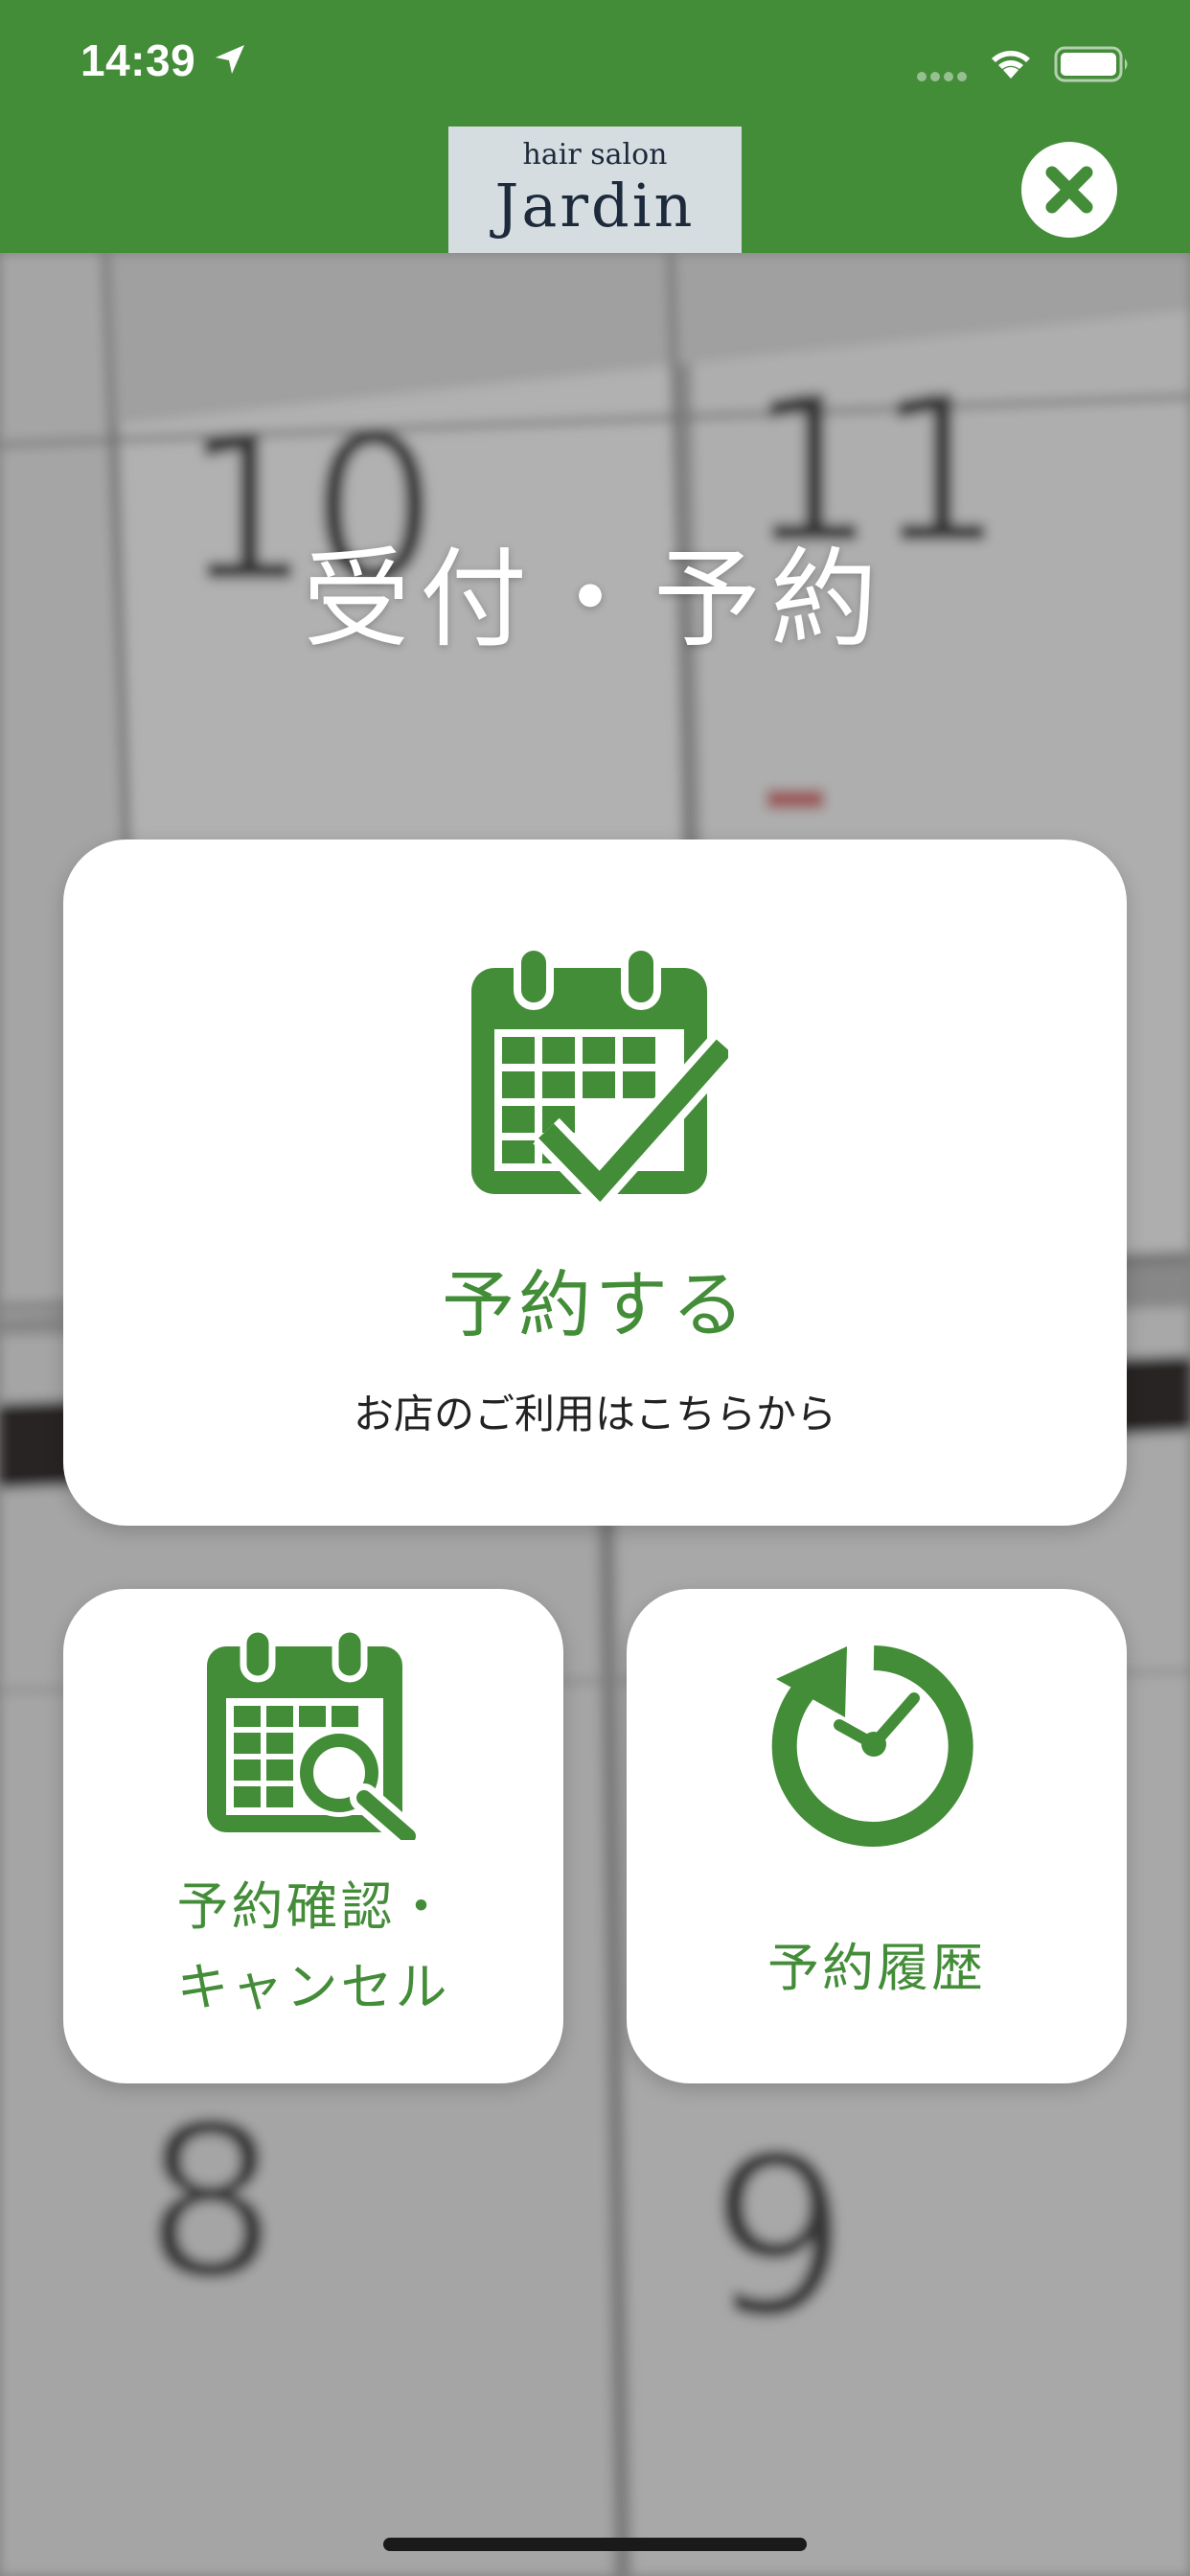 The width and height of the screenshot is (1190, 2576). Describe the element at coordinates (876, 1968) in the screenshot. I see `history-label: 予約履歴` at that location.